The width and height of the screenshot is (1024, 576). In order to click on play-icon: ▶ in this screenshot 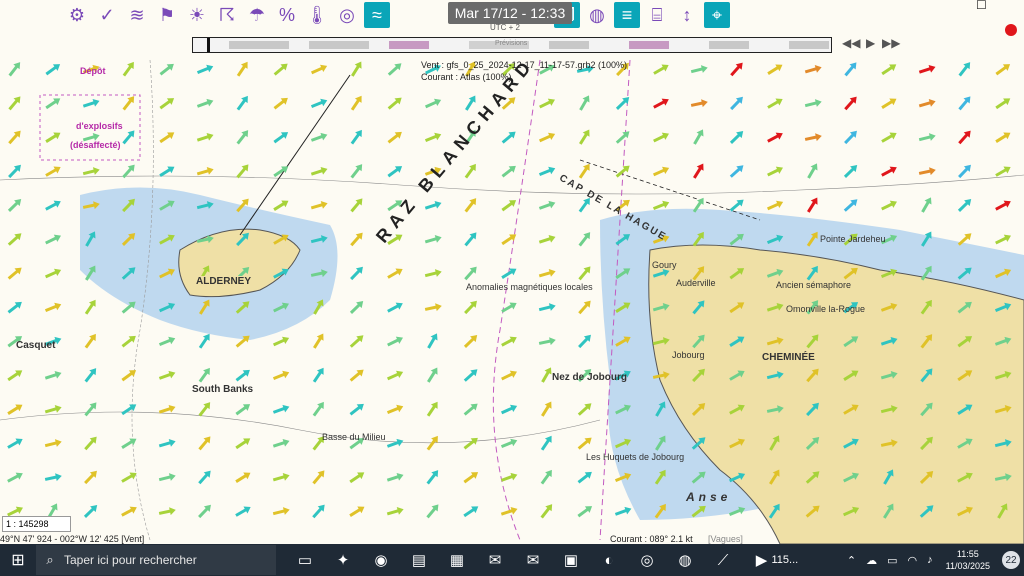, I will do `click(870, 43)`.